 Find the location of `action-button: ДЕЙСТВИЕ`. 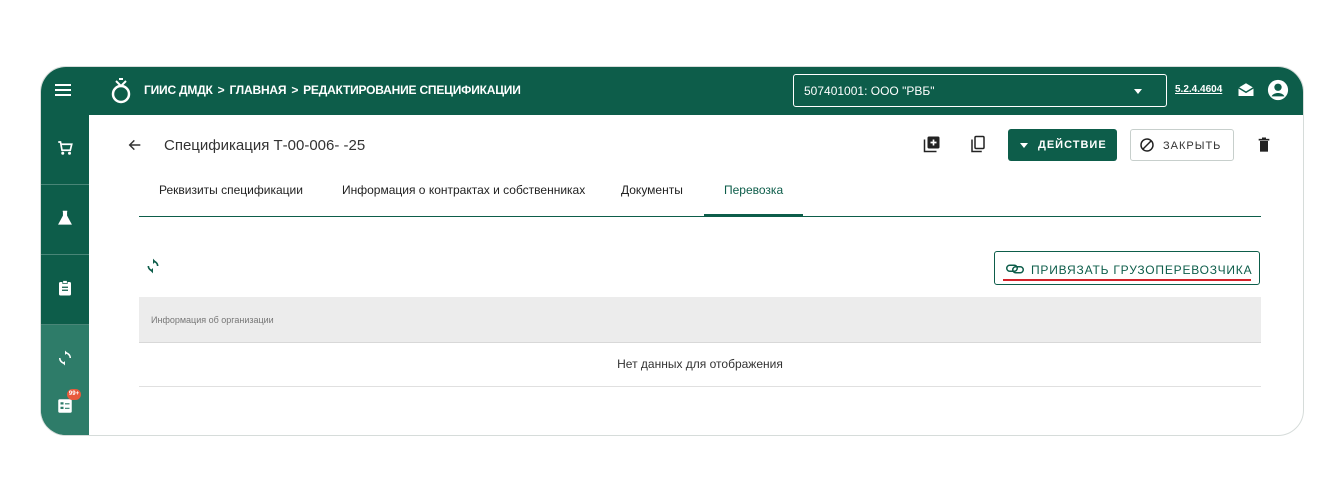

action-button: ДЕЙСТВИЕ is located at coordinates (1062, 145).